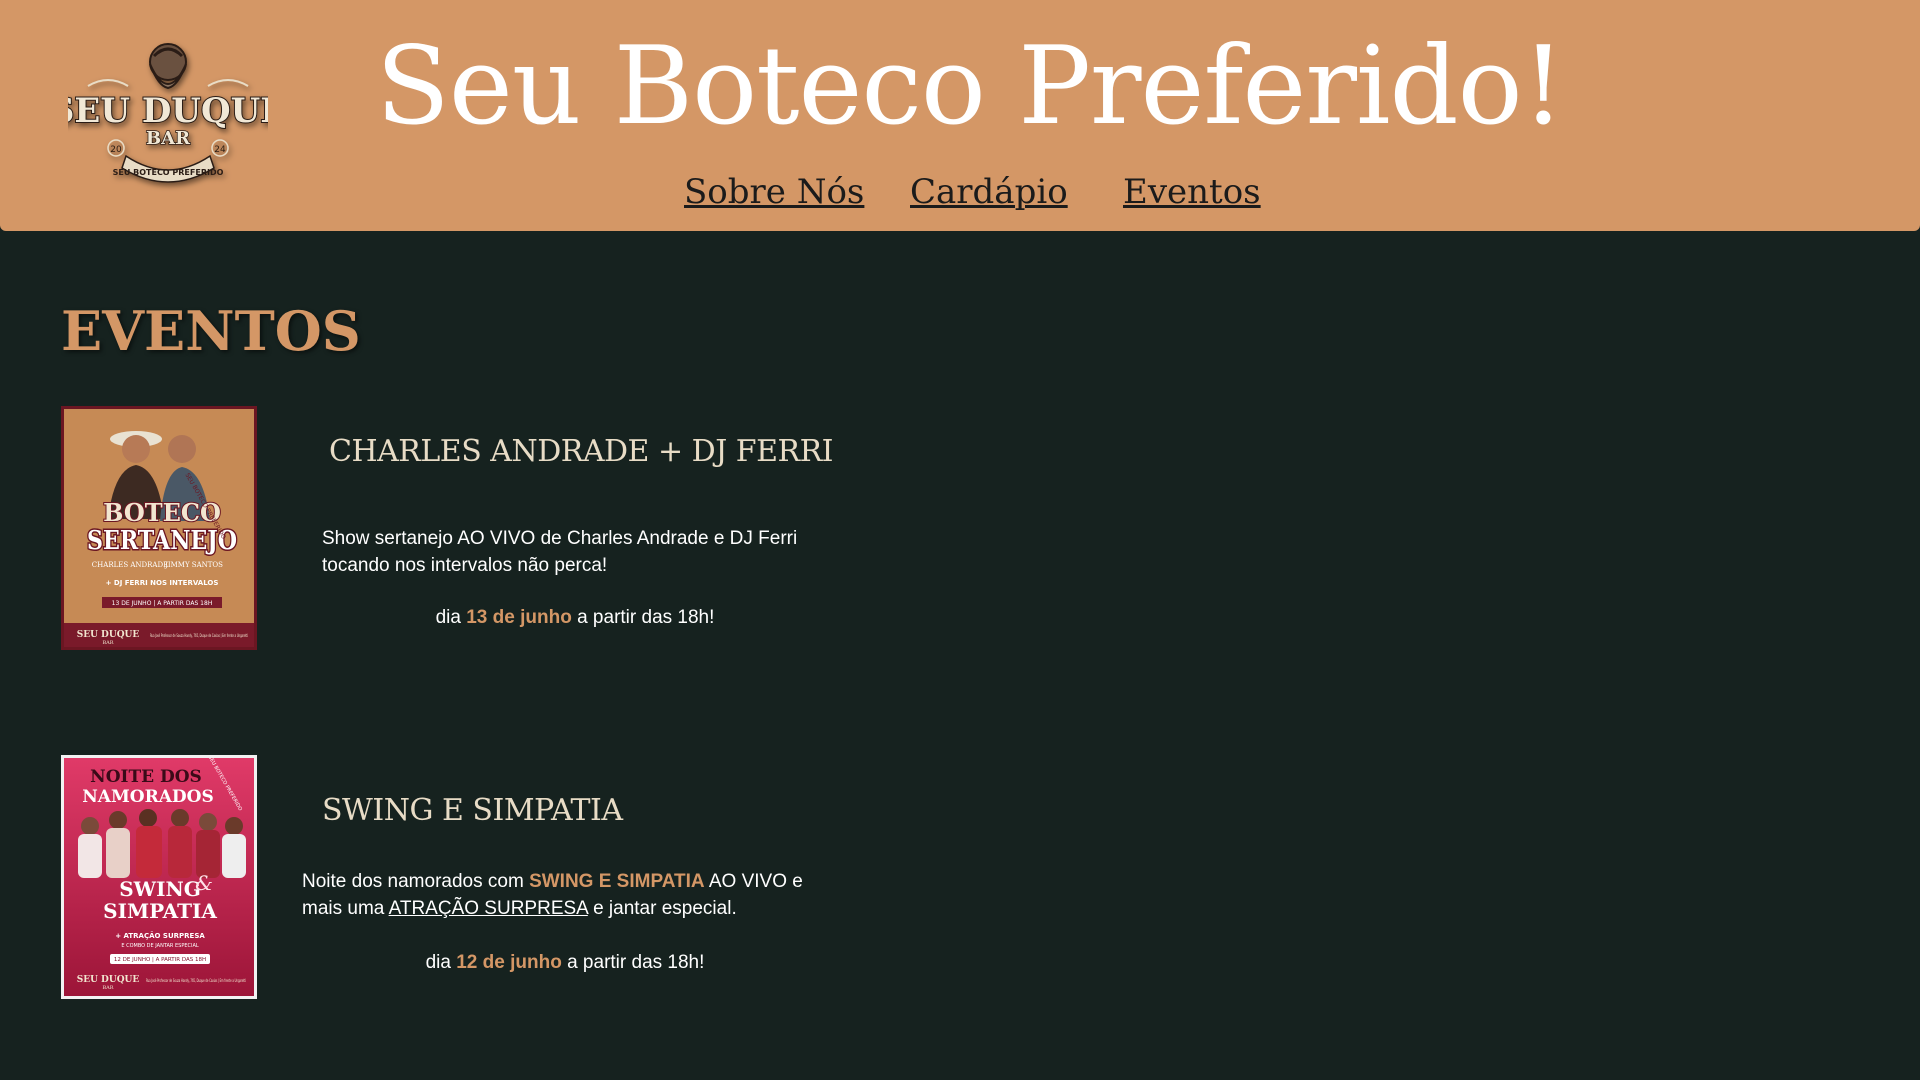 The height and width of the screenshot is (1080, 1920). Describe the element at coordinates (617, 881) in the screenshot. I see `event-desc-highlight: SWING E SIMPATIA` at that location.